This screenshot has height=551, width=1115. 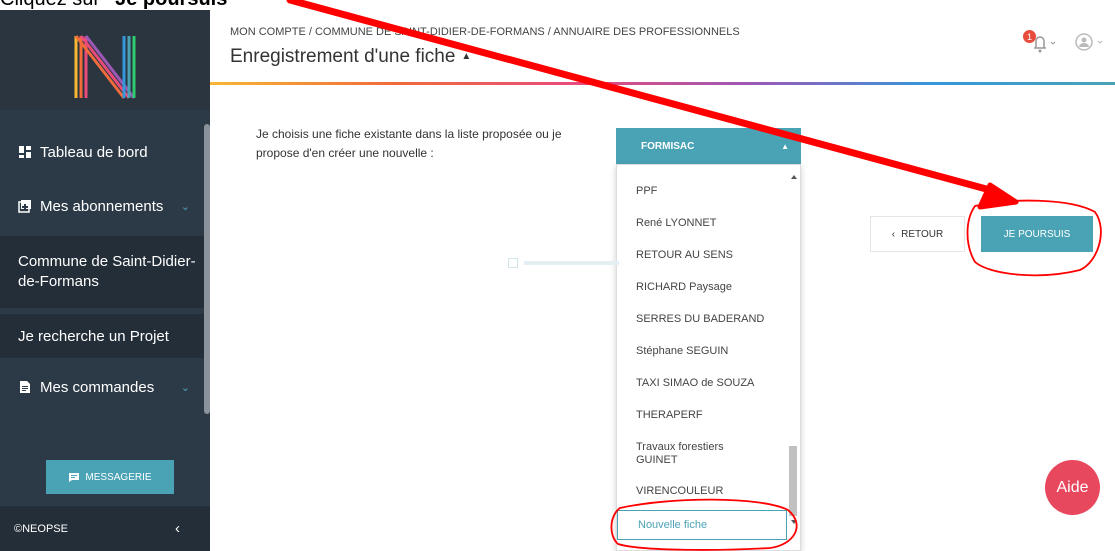 I want to click on sidebar-item-mes-abonnements: Mes abonnements ⌄, so click(x=102, y=206).